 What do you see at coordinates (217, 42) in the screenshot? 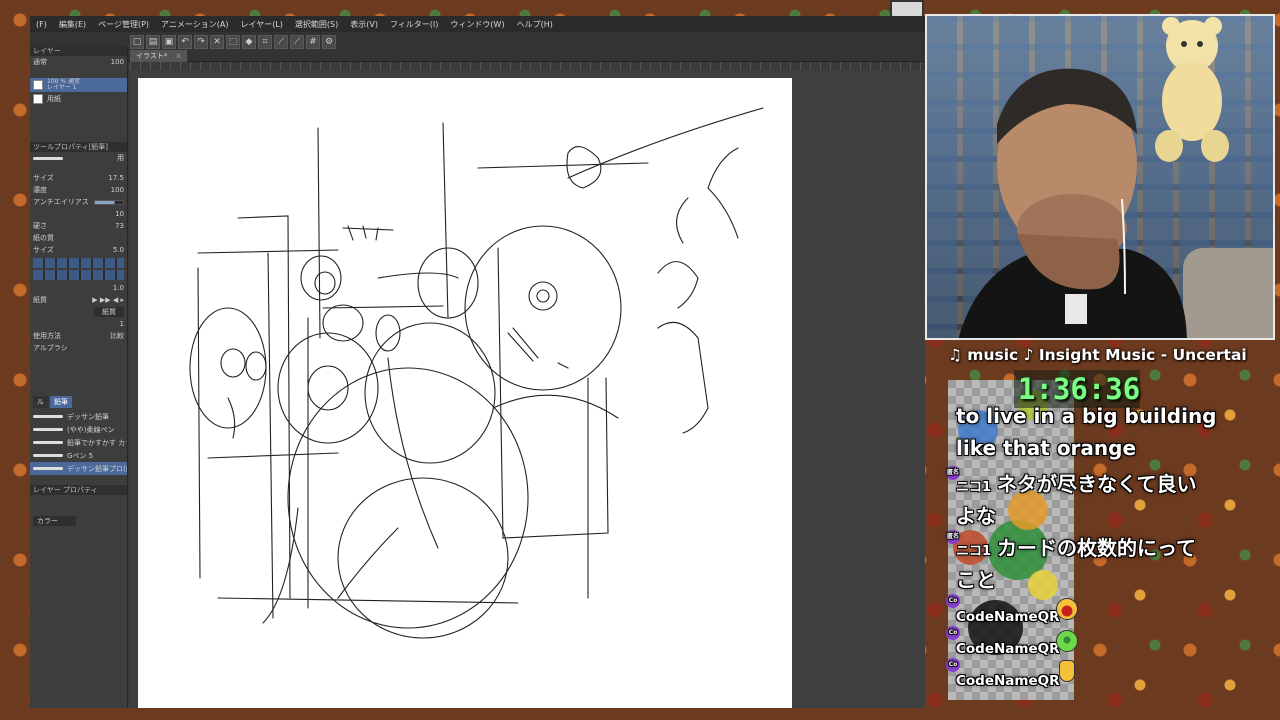
I see `clear-icon: ✕` at bounding box center [217, 42].